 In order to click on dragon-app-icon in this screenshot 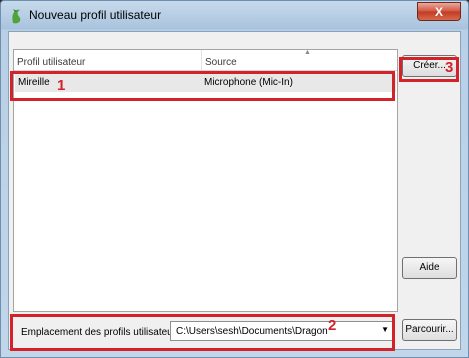, I will do `click(16, 16)`.